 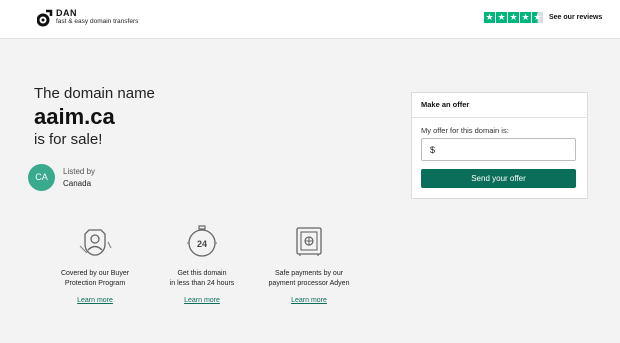 I want to click on currency-symbol: $, so click(x=433, y=150).